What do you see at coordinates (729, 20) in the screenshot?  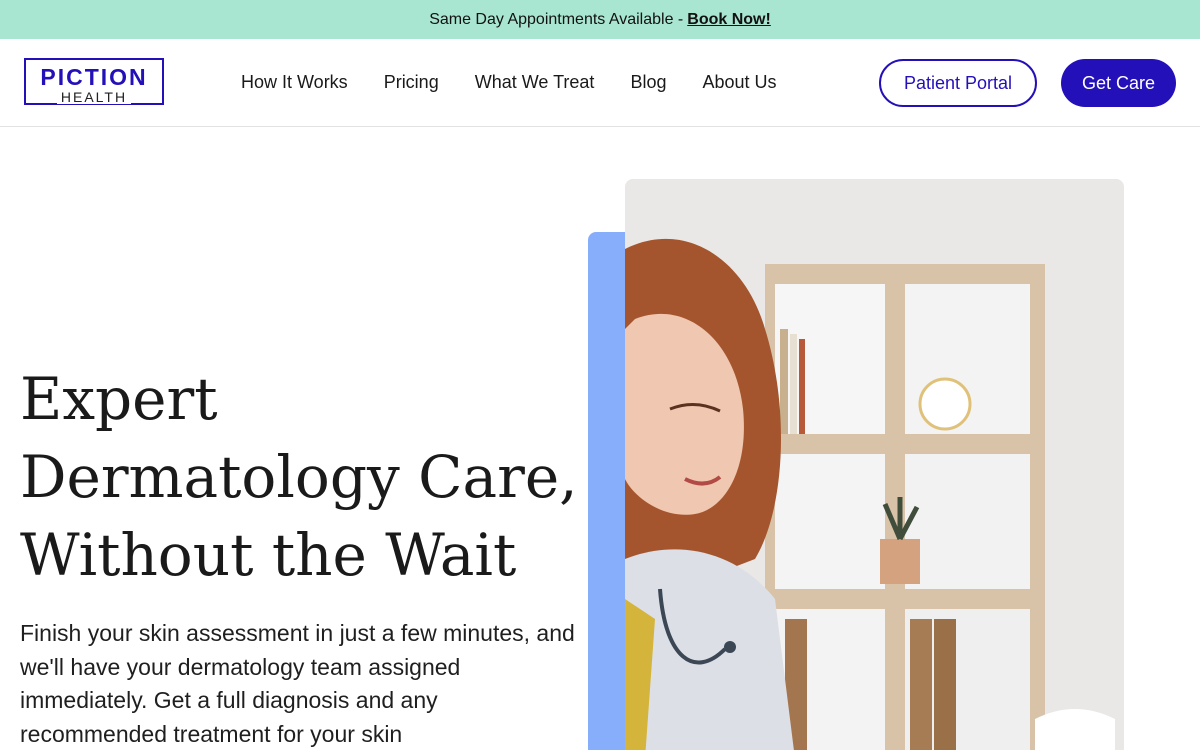 I see `book-now-link: Book Now!` at bounding box center [729, 20].